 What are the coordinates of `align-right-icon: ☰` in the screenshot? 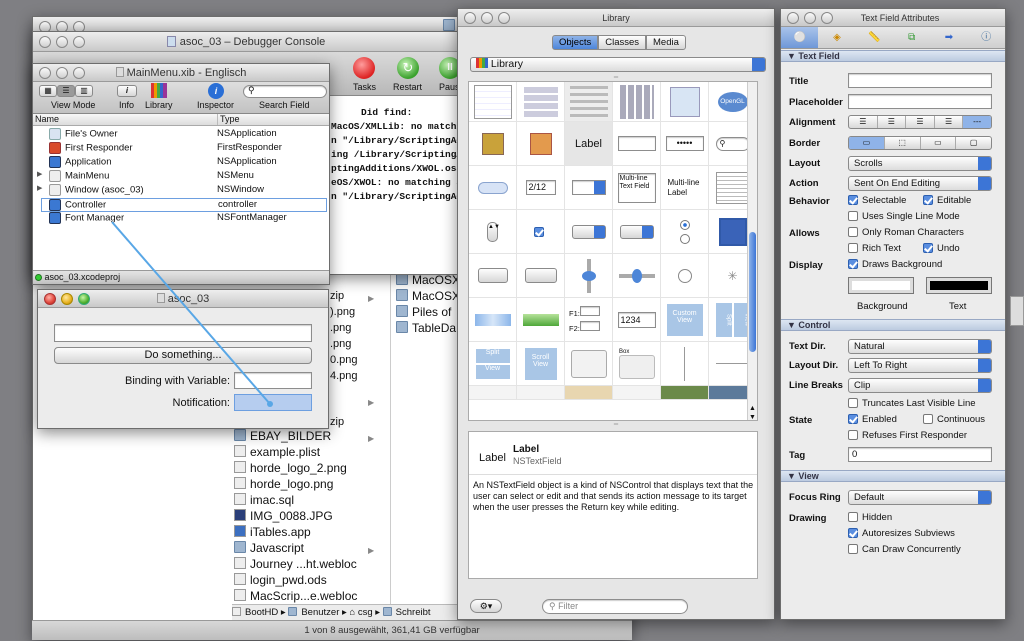 It's located at (919, 122).